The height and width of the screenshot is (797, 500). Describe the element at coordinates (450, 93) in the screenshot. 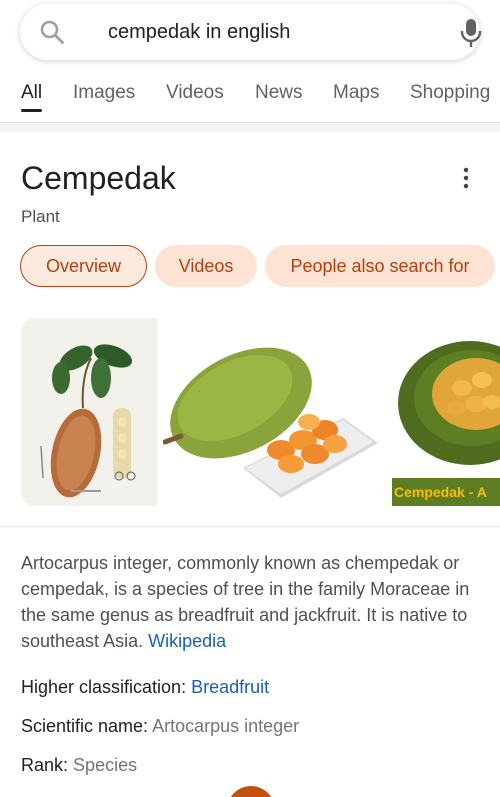

I see `tab-shopping: Shopping` at that location.